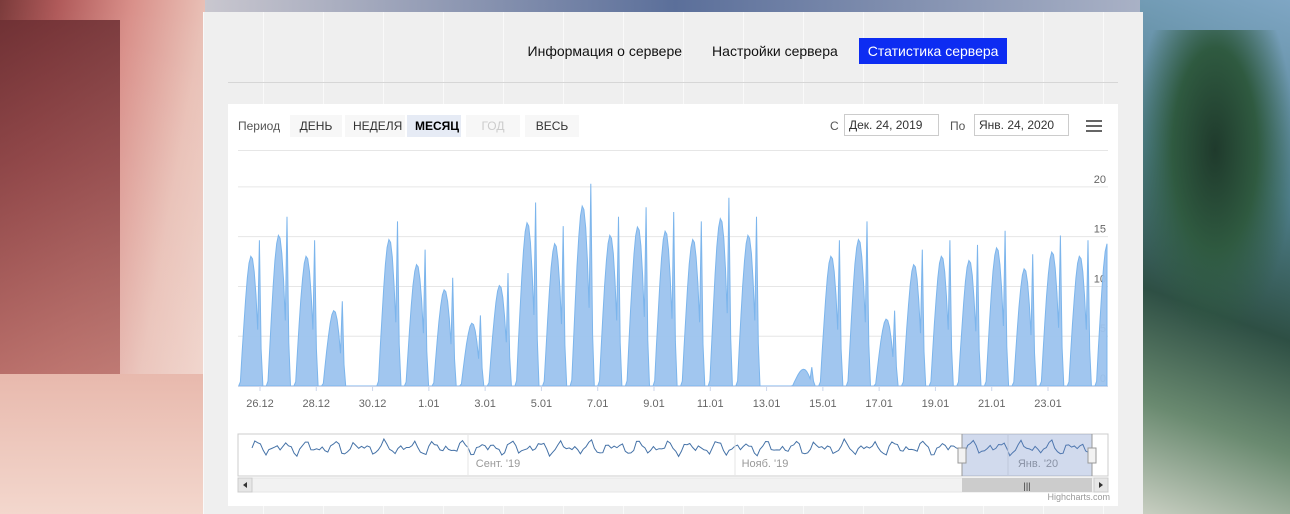 The height and width of the screenshot is (514, 1290). Describe the element at coordinates (1048, 404) in the screenshot. I see `x-tick-label: 23.01` at that location.